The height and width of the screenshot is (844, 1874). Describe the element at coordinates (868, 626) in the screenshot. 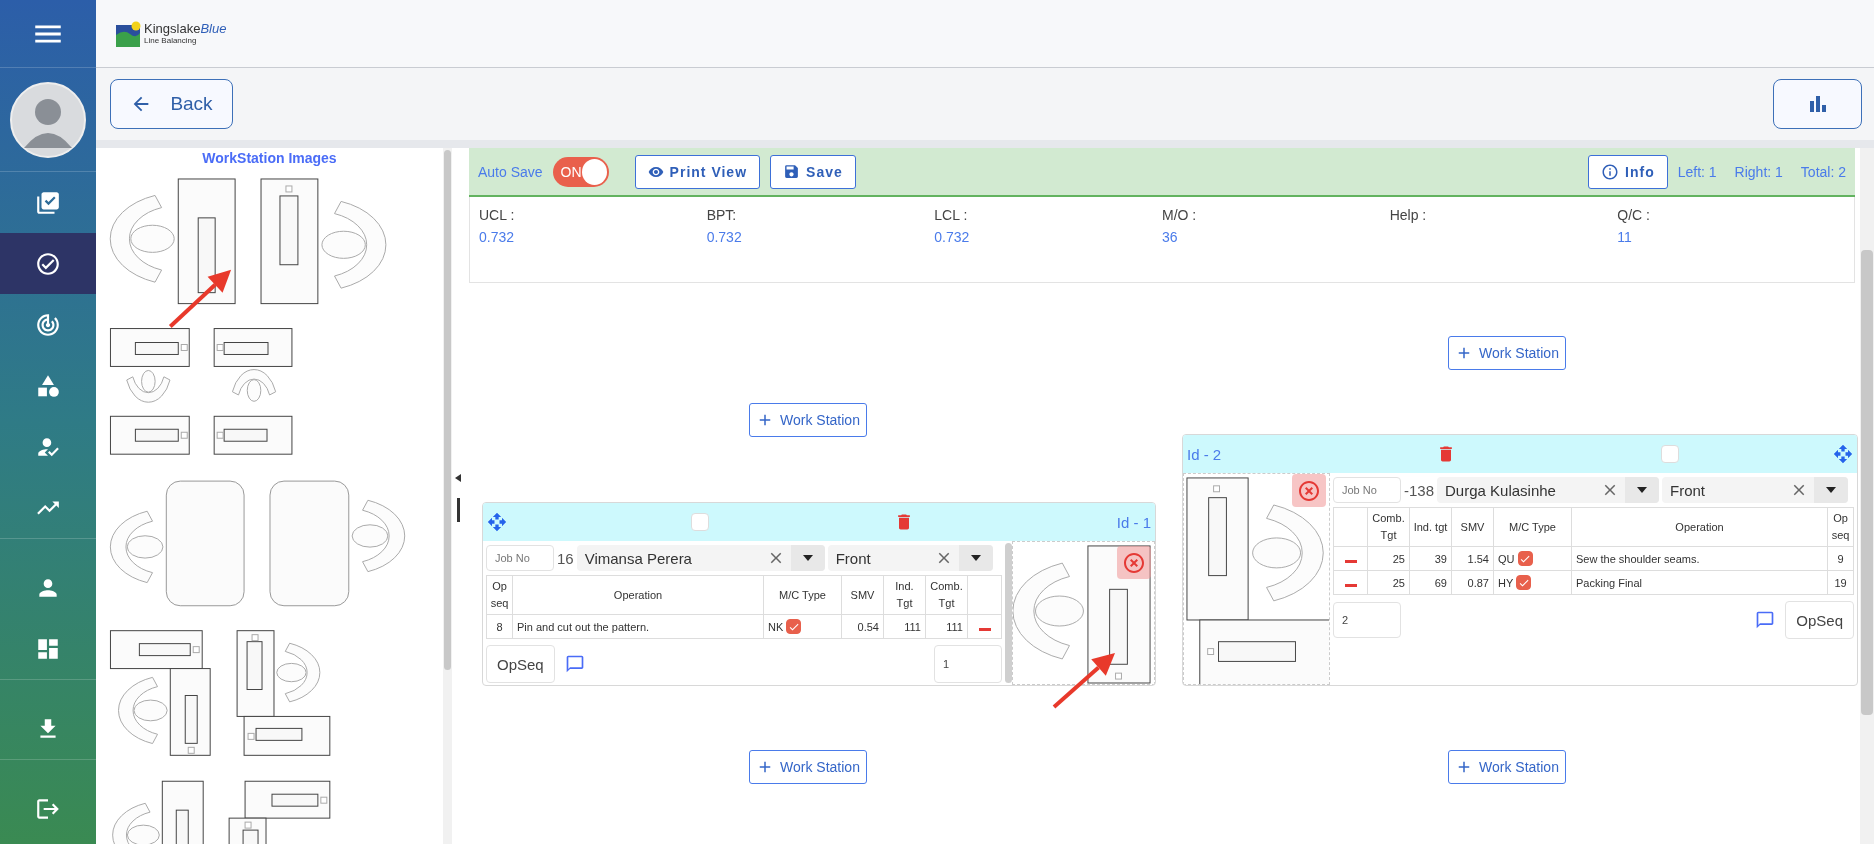

I see `table-cell: 0.54` at that location.